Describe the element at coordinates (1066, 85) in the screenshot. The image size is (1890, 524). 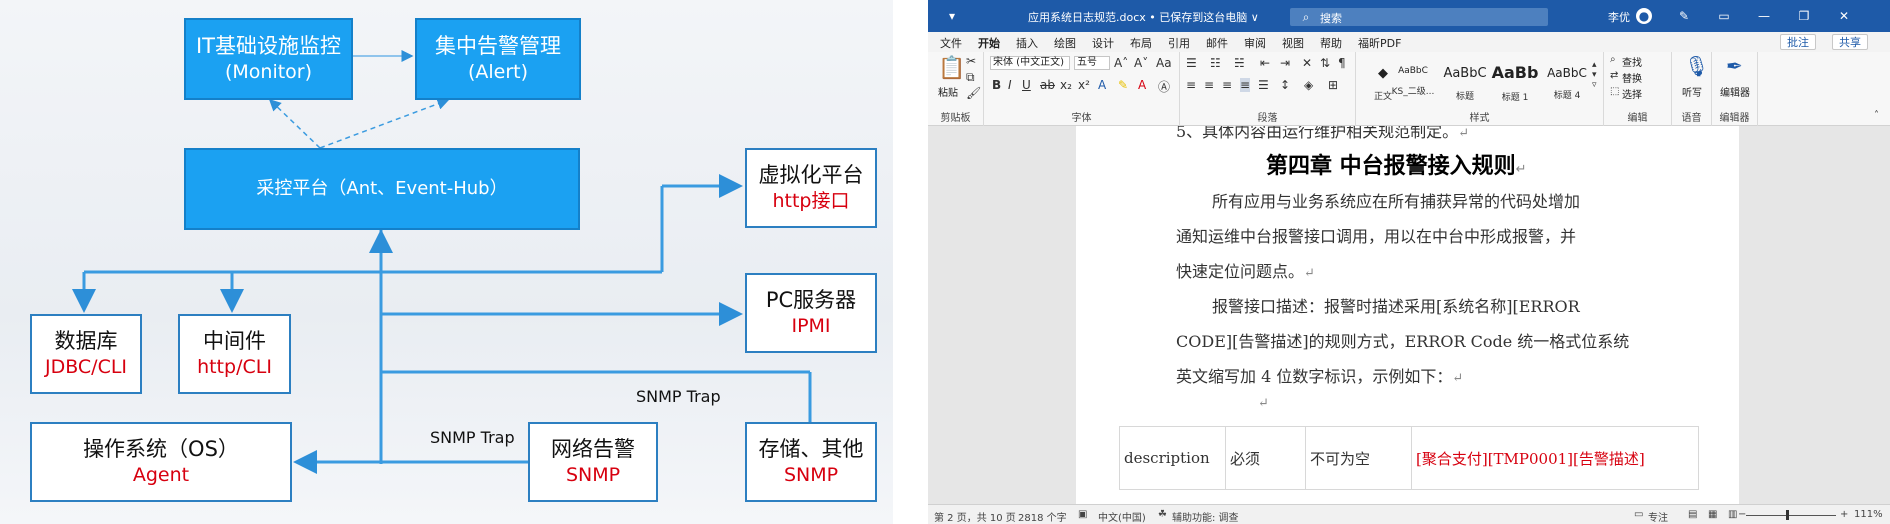
I see `subscript-icon: x₂` at that location.